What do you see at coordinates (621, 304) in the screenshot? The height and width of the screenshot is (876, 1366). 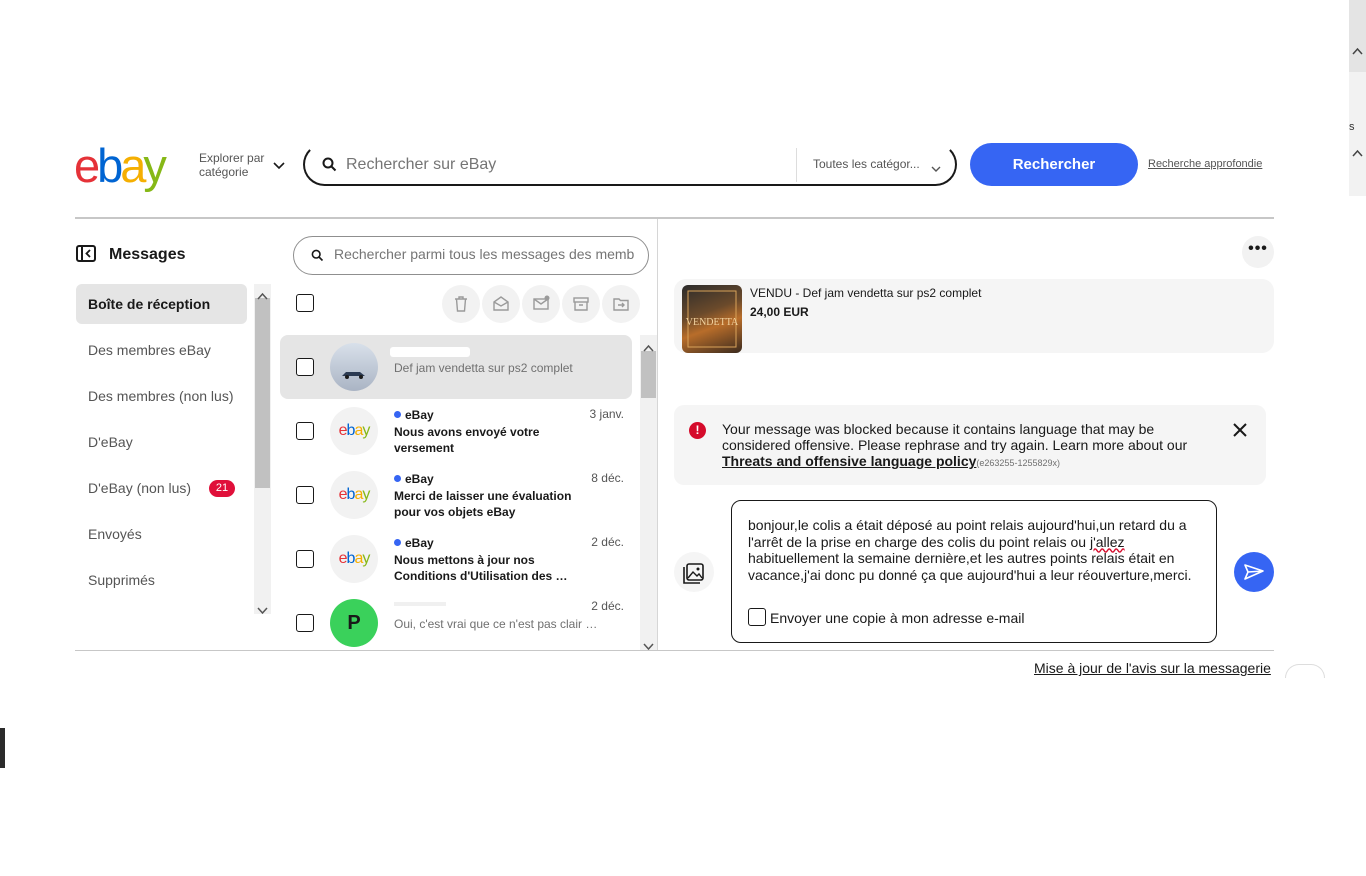 I see `move-folder-icon` at bounding box center [621, 304].